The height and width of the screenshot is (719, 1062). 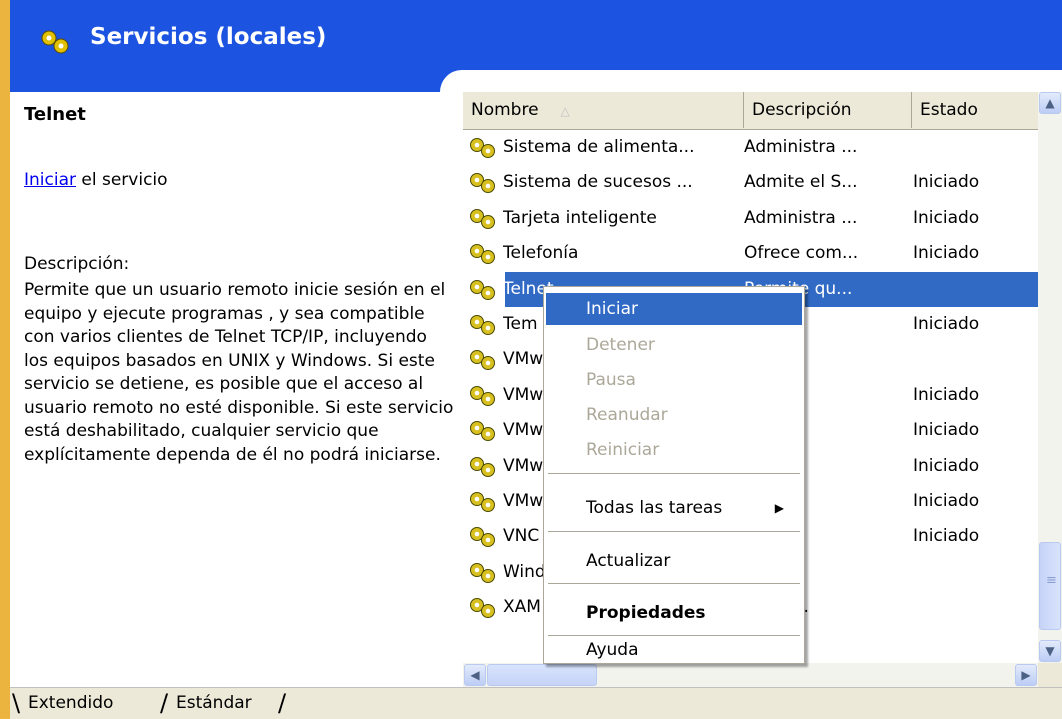 What do you see at coordinates (580, 217) in the screenshot?
I see `service-name: Tarjeta inteligente` at bounding box center [580, 217].